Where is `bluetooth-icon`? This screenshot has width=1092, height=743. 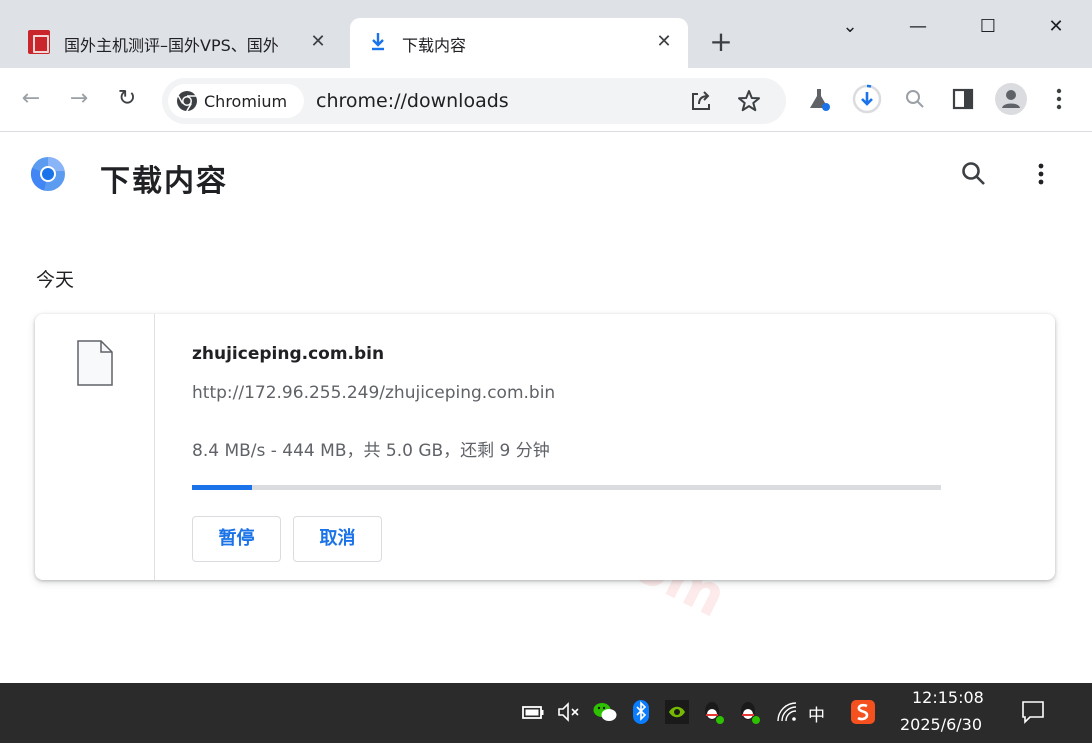
bluetooth-icon is located at coordinates (641, 712).